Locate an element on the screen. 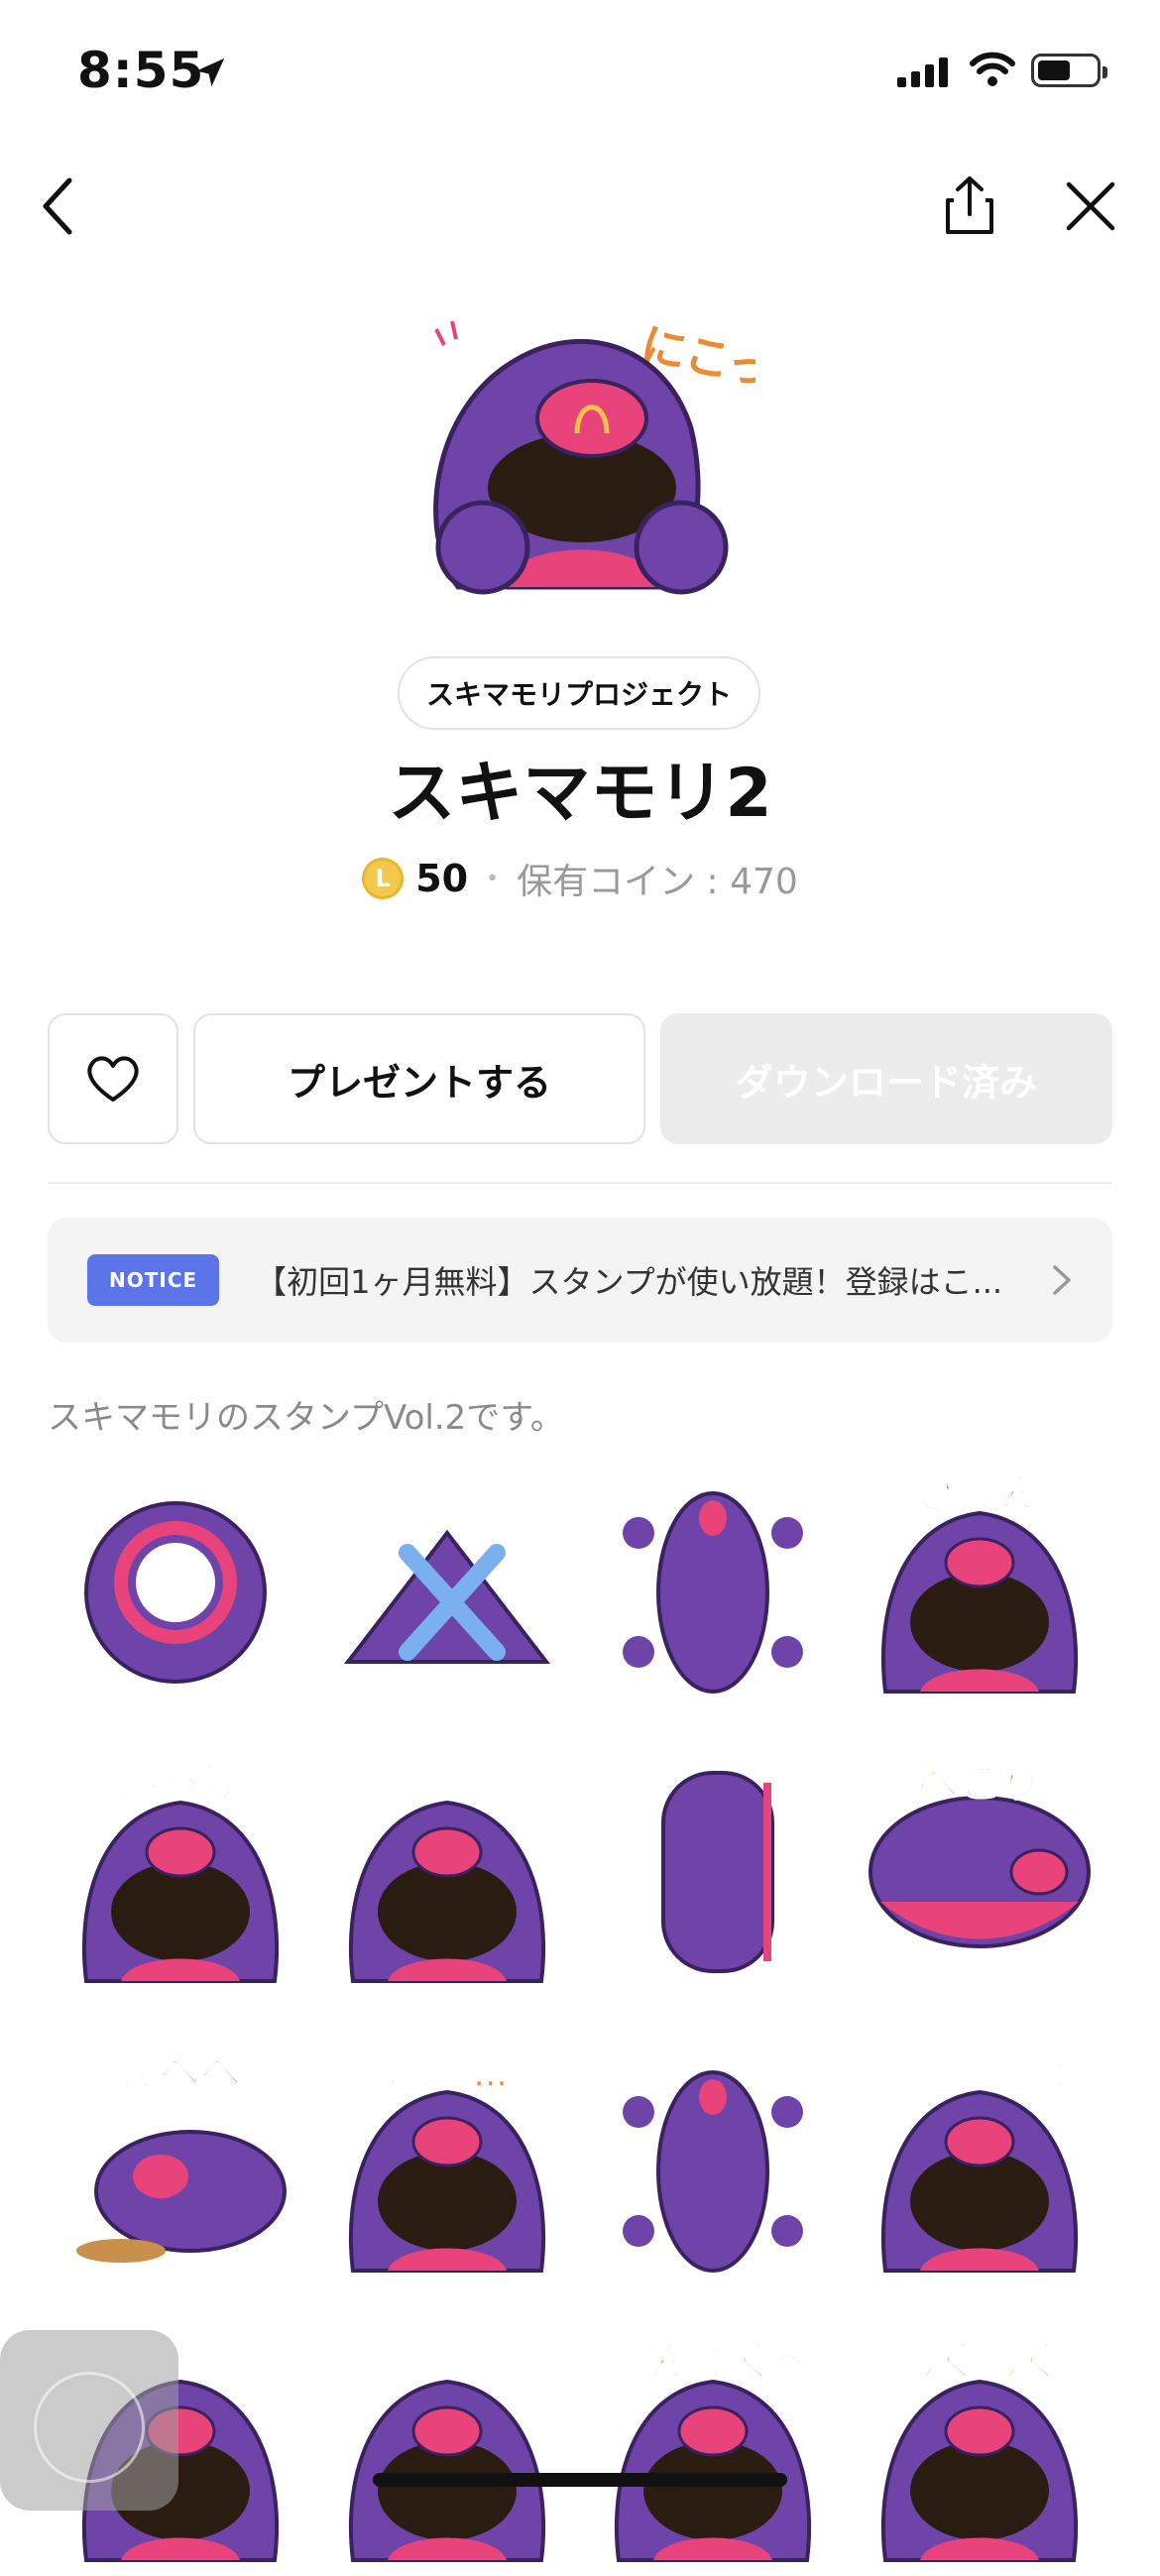 The image size is (1160, 2576). sticker-item: ぺこり is located at coordinates (980, 1872).